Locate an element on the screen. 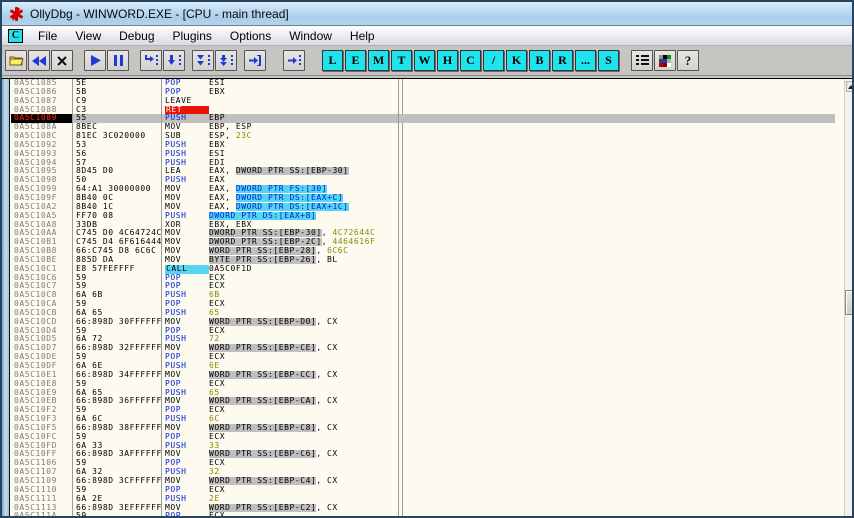  help-button: ? is located at coordinates (688, 60).